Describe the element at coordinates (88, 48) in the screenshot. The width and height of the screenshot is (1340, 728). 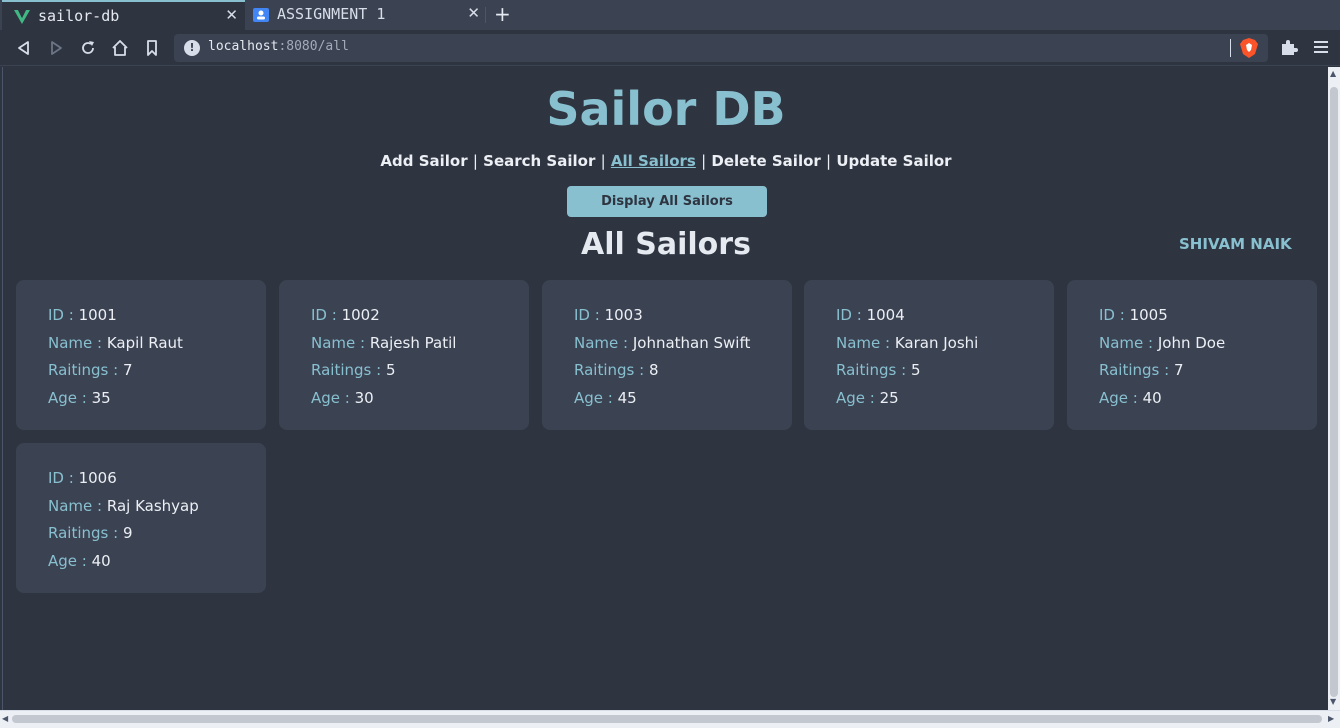
I see `reload-icon` at that location.